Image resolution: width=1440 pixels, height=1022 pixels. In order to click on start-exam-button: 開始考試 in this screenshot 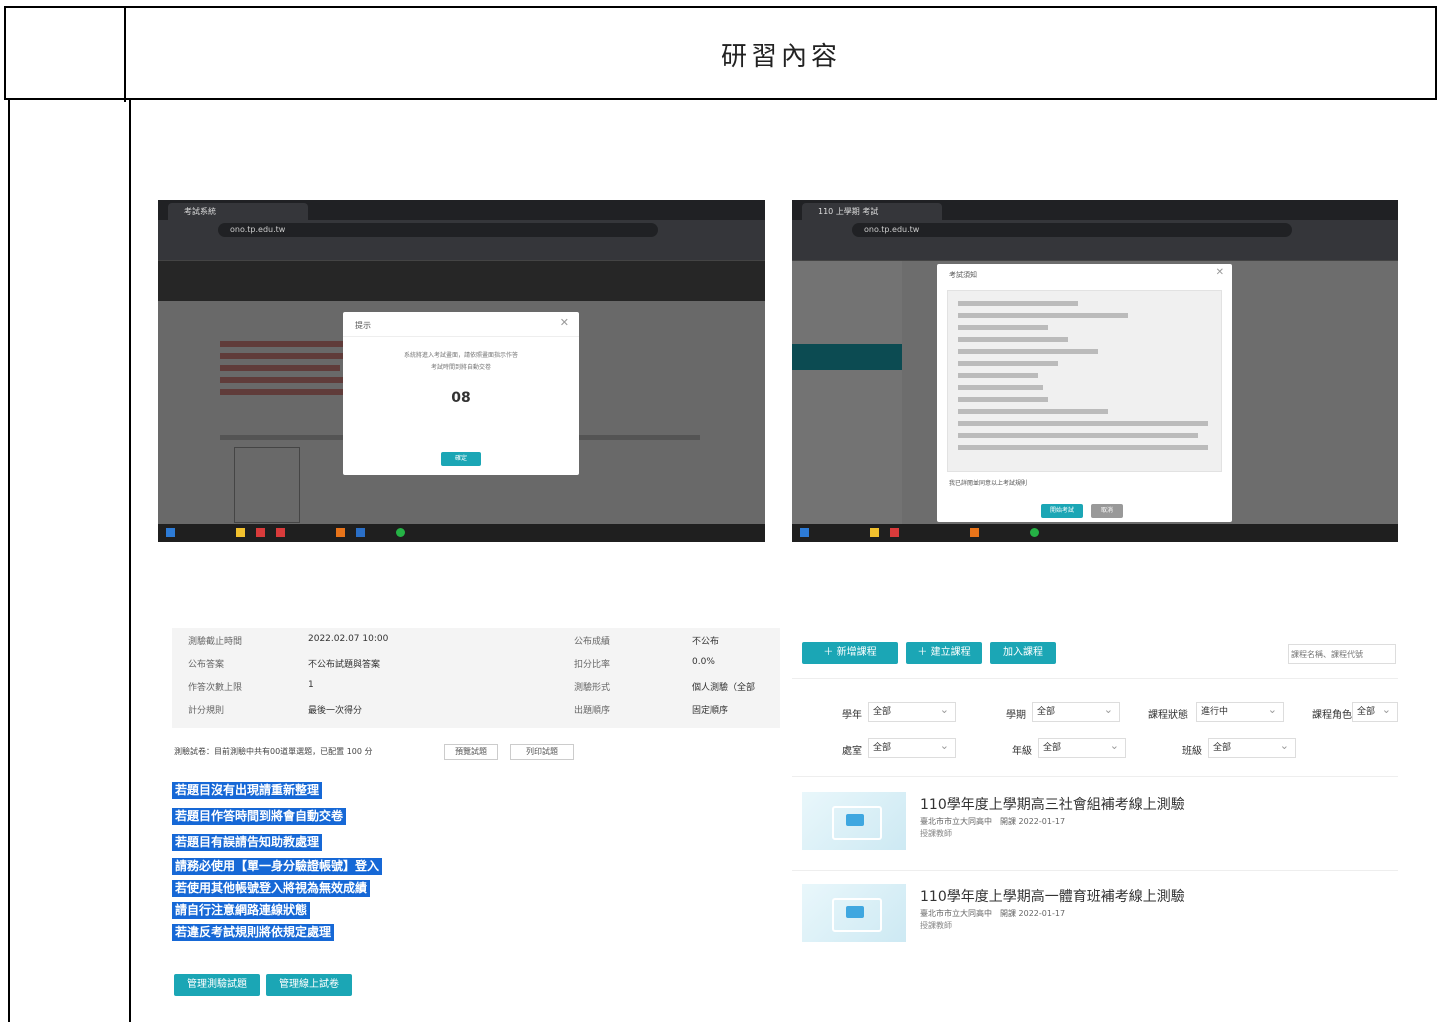, I will do `click(1062, 511)`.